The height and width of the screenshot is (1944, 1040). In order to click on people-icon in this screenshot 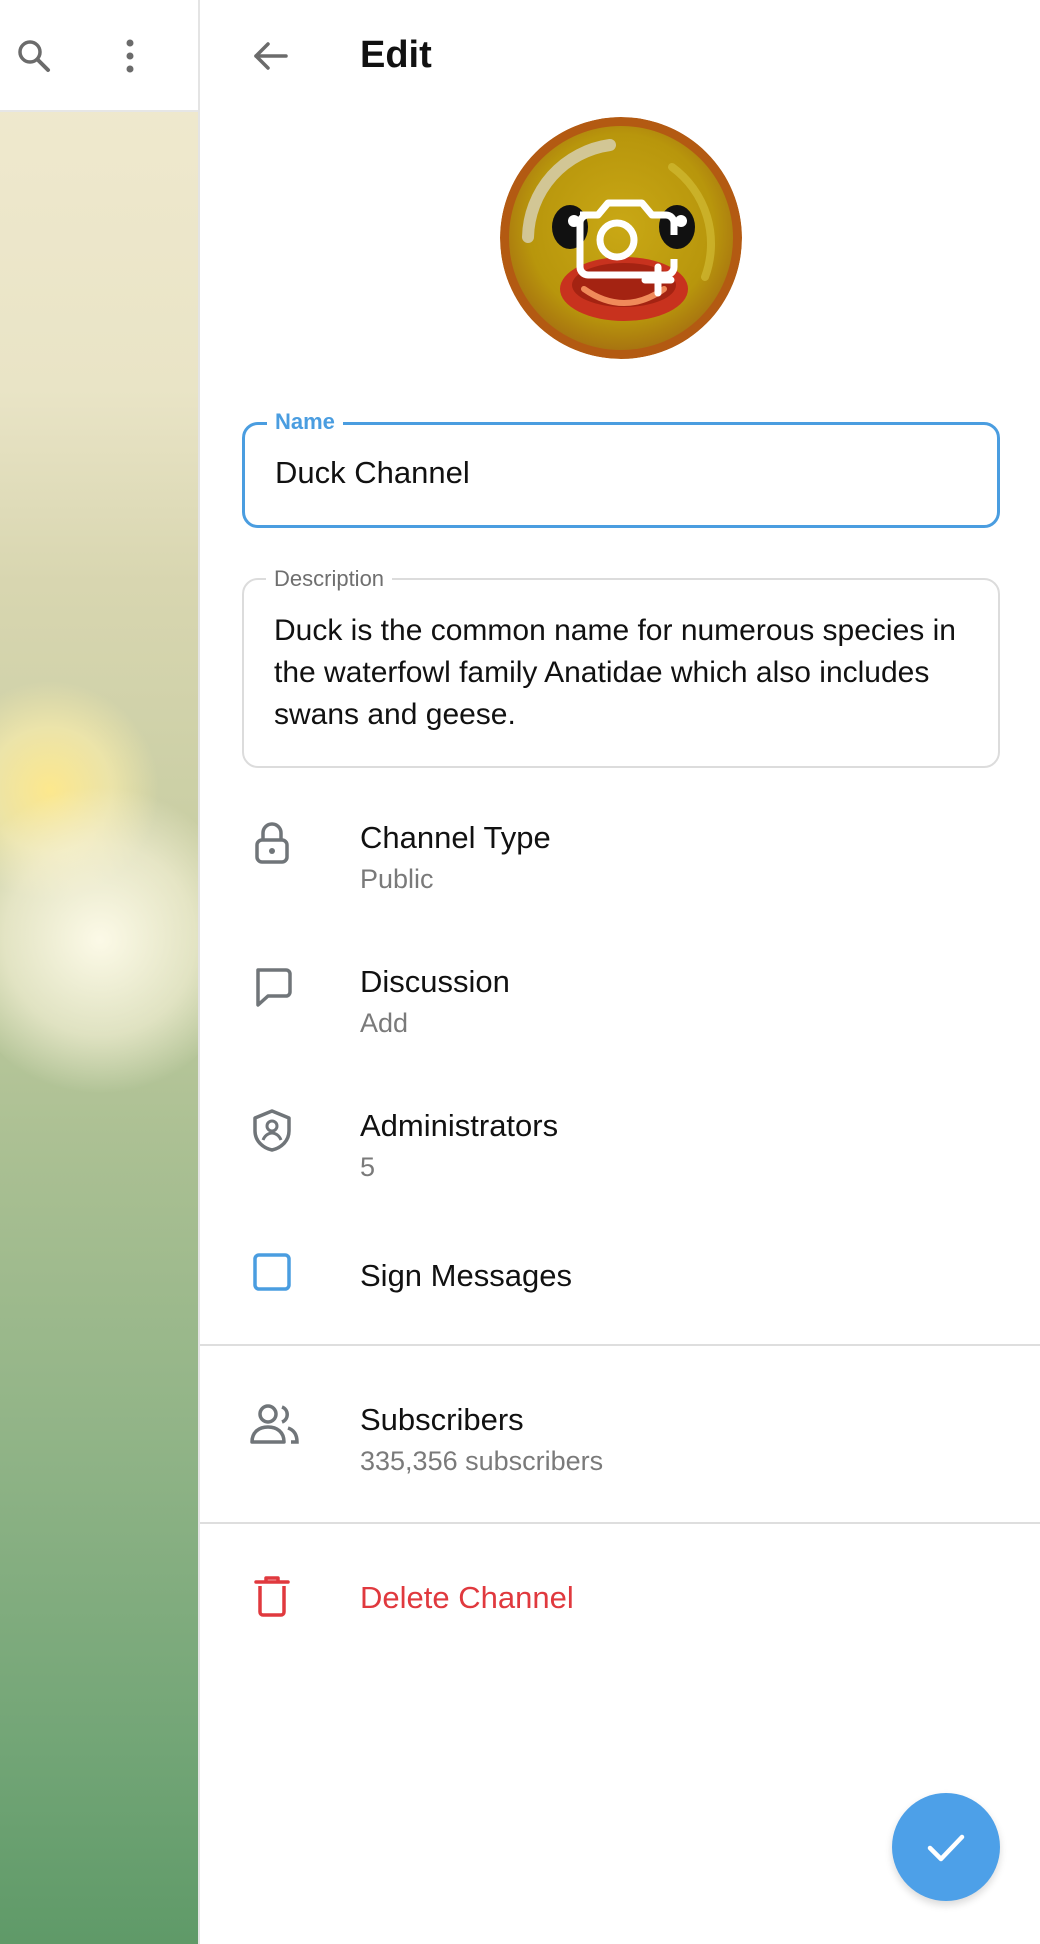, I will do `click(275, 1424)`.